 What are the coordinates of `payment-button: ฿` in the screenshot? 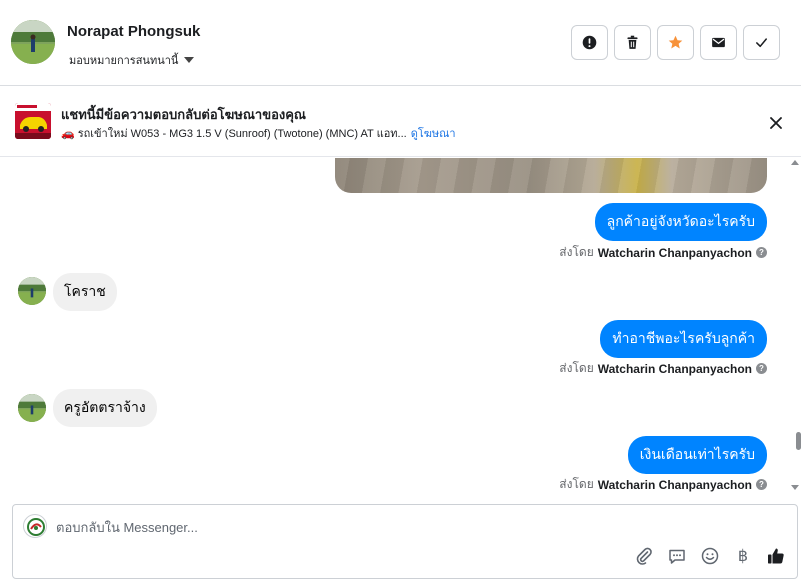 It's located at (743, 556).